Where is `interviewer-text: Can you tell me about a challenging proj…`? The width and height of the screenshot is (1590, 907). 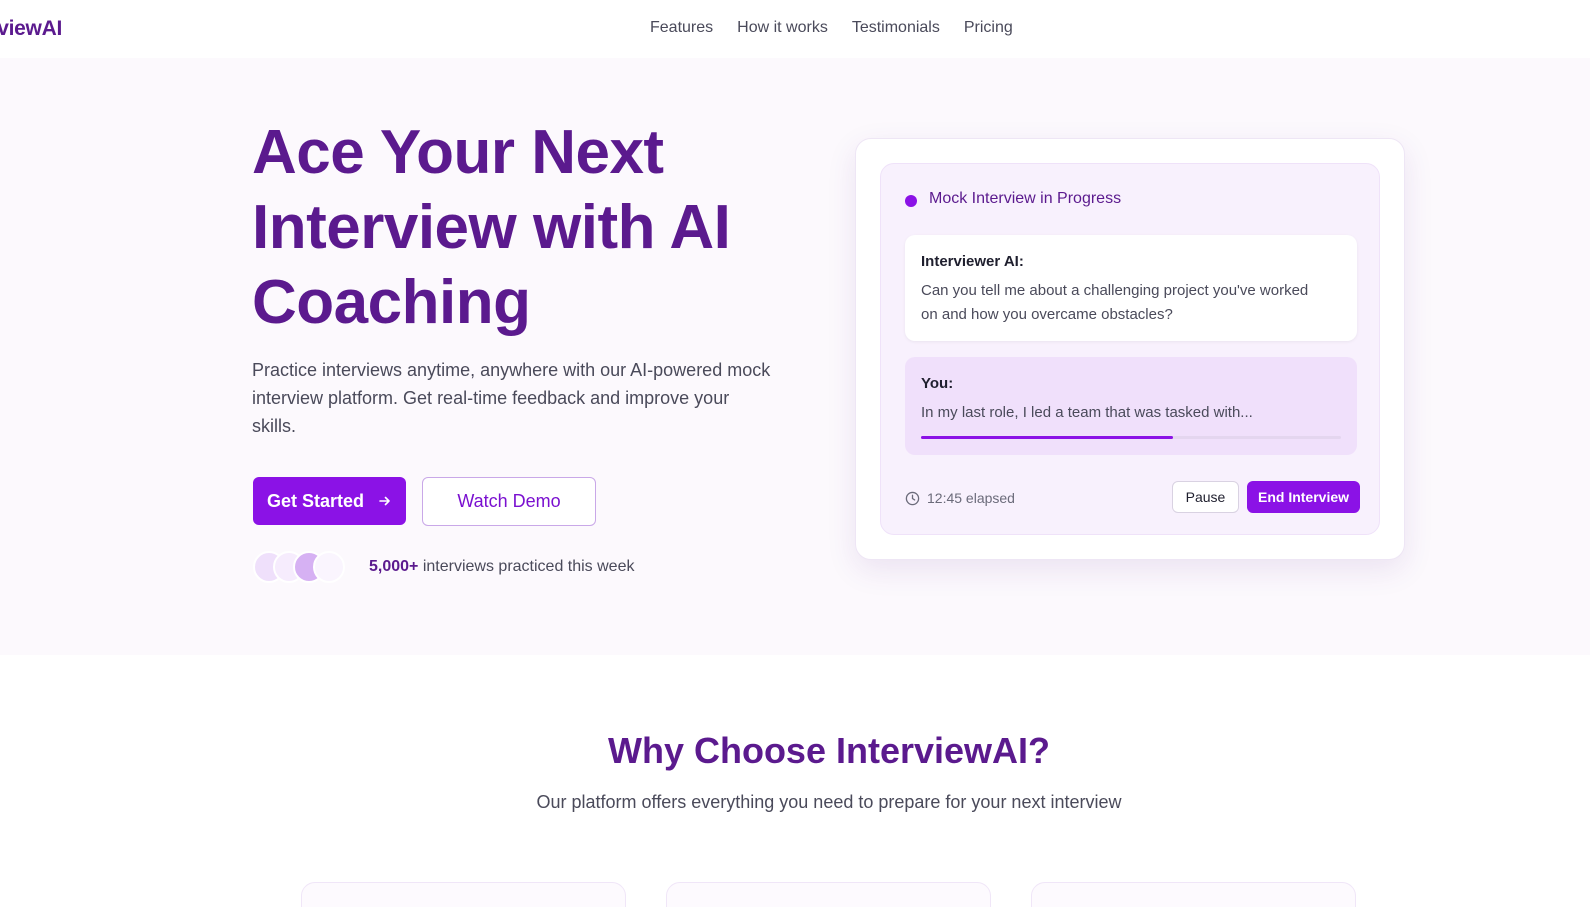 interviewer-text: Can you tell me about a challenging proj… is located at coordinates (1115, 302).